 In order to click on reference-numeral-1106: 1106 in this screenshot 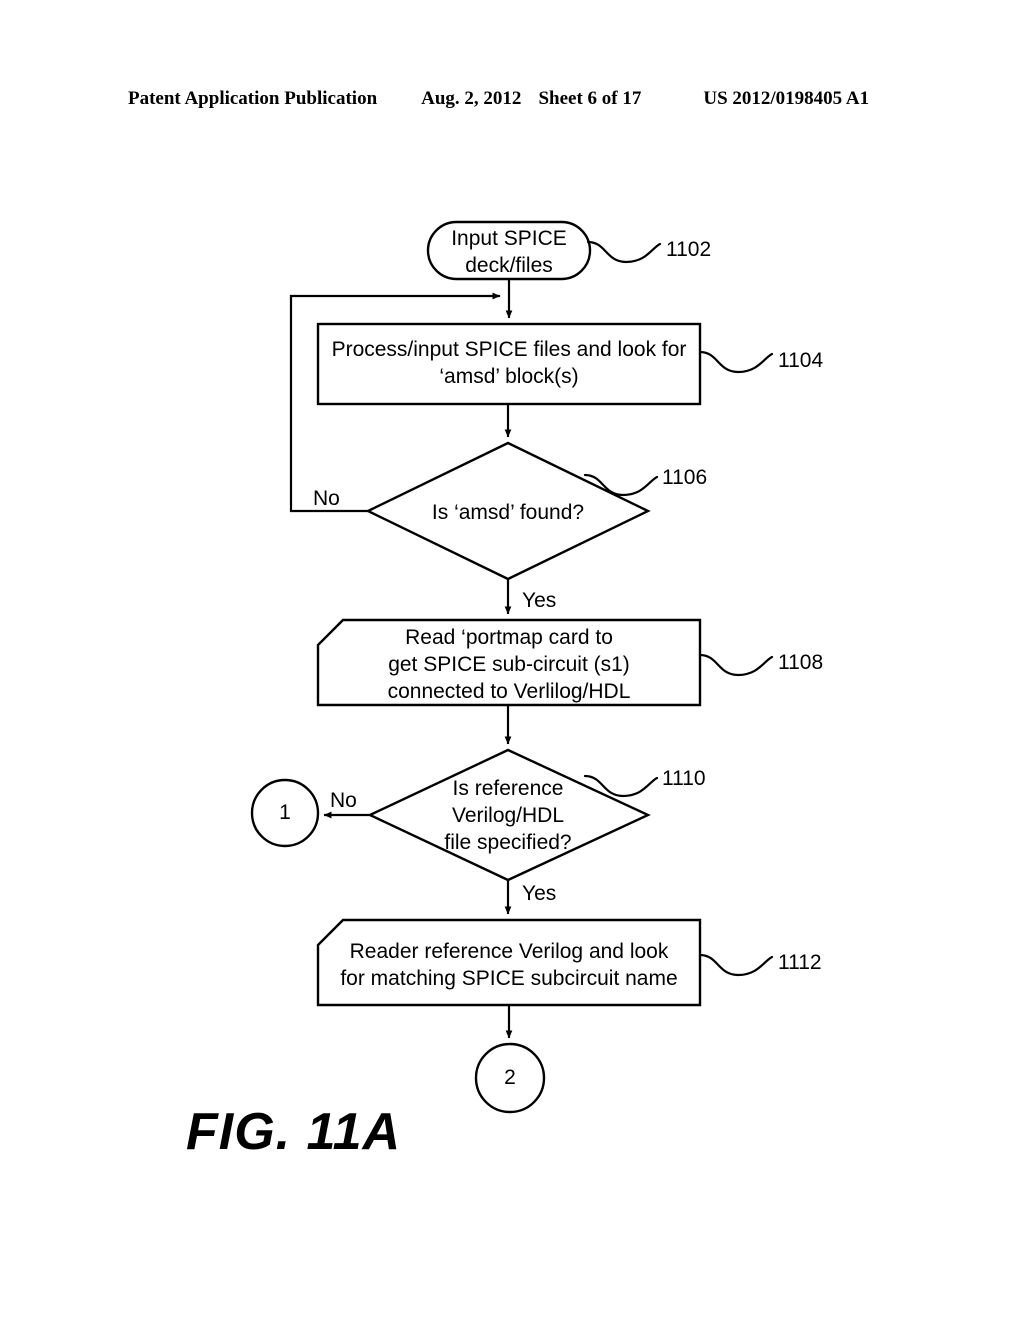, I will do `click(685, 477)`.